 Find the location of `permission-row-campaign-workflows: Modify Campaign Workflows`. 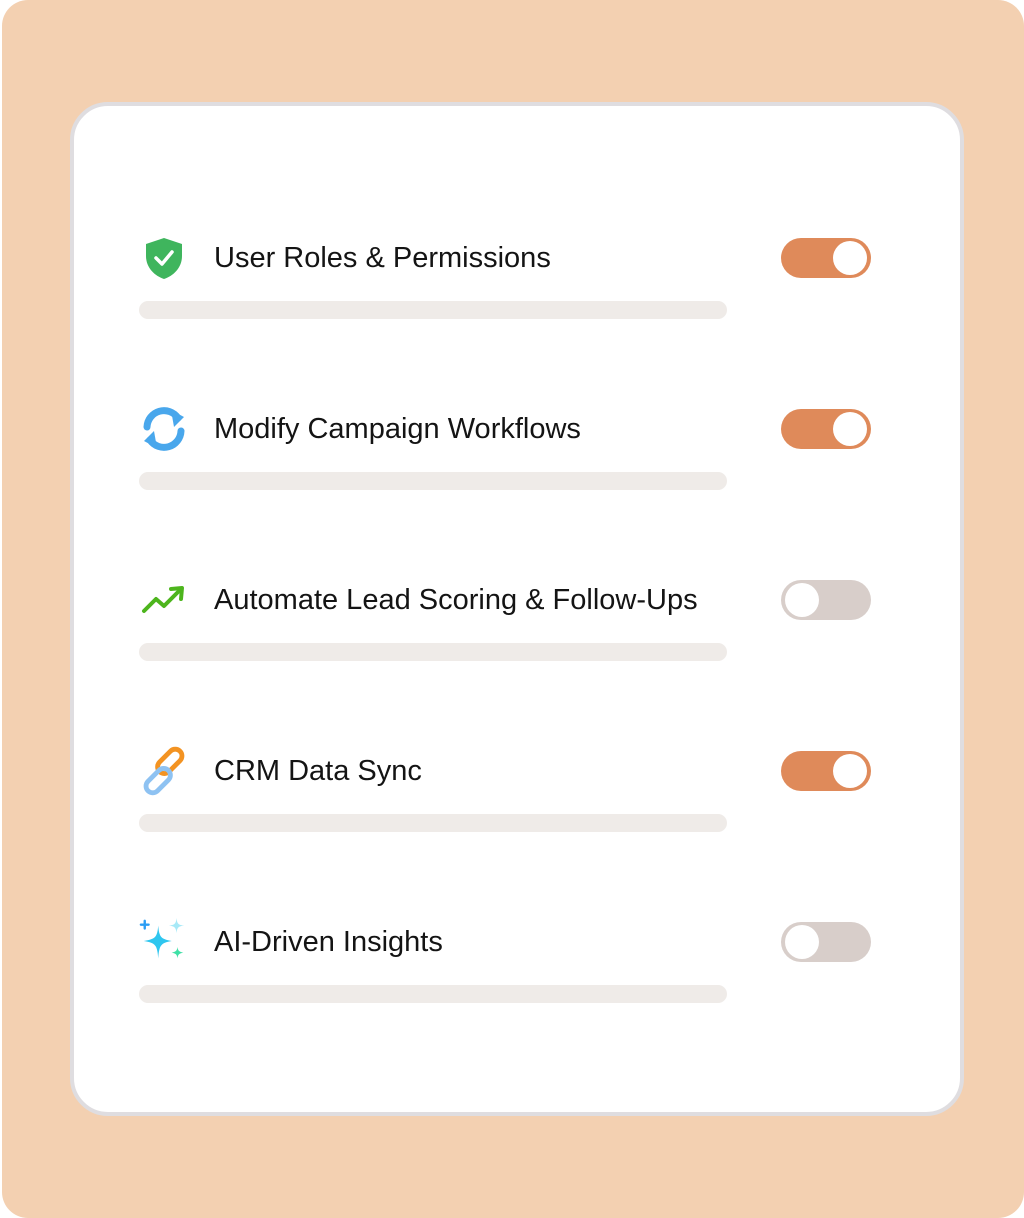

permission-row-campaign-workflows: Modify Campaign Workflows is located at coordinates (517, 450).